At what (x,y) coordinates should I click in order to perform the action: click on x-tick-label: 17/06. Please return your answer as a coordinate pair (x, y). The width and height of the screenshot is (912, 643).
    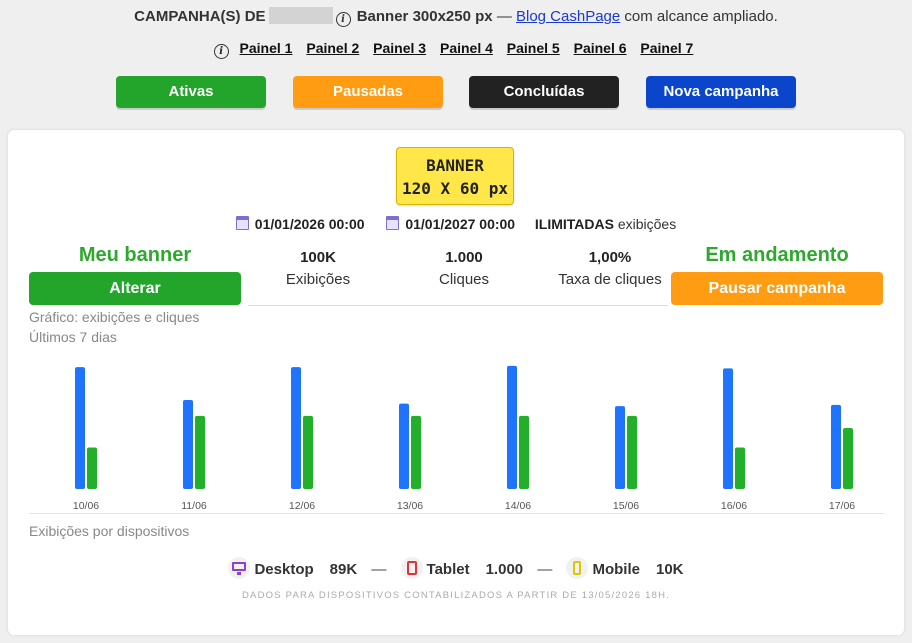
    Looking at the image, I should click on (842, 506).